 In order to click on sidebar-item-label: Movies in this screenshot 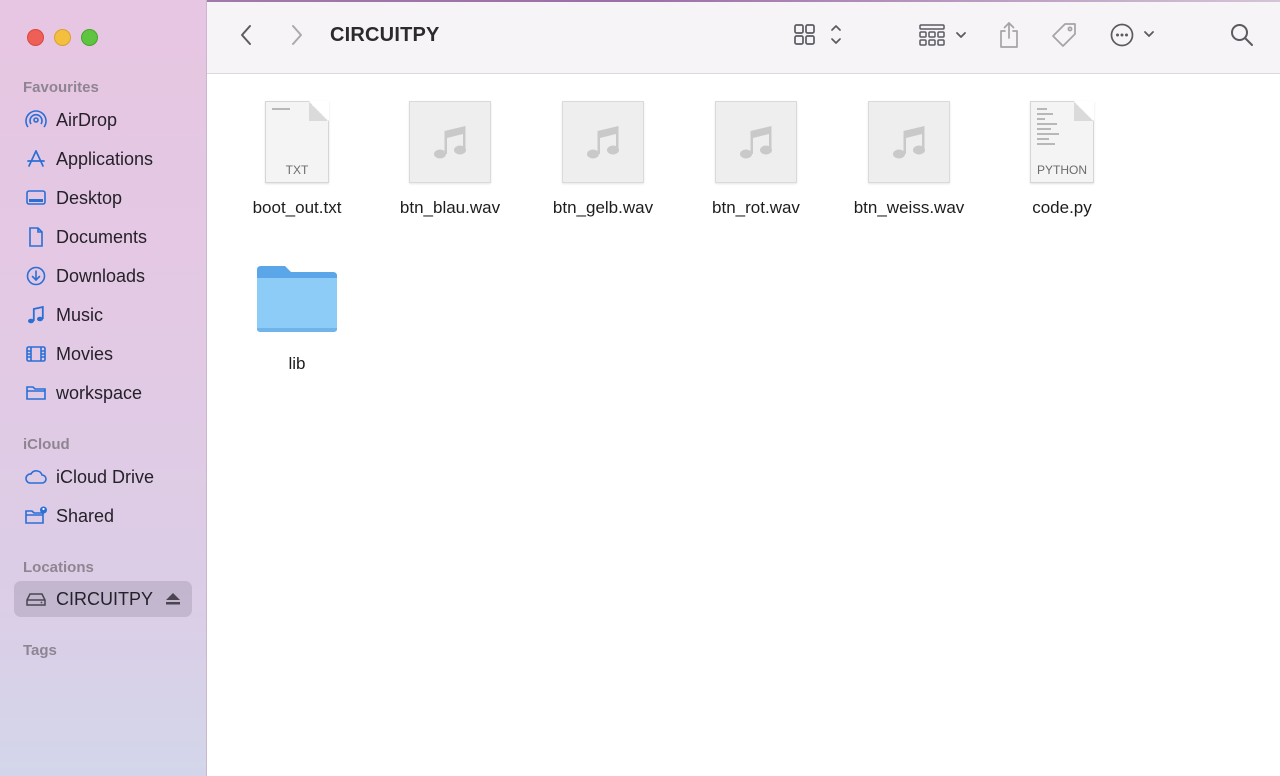, I will do `click(85, 353)`.